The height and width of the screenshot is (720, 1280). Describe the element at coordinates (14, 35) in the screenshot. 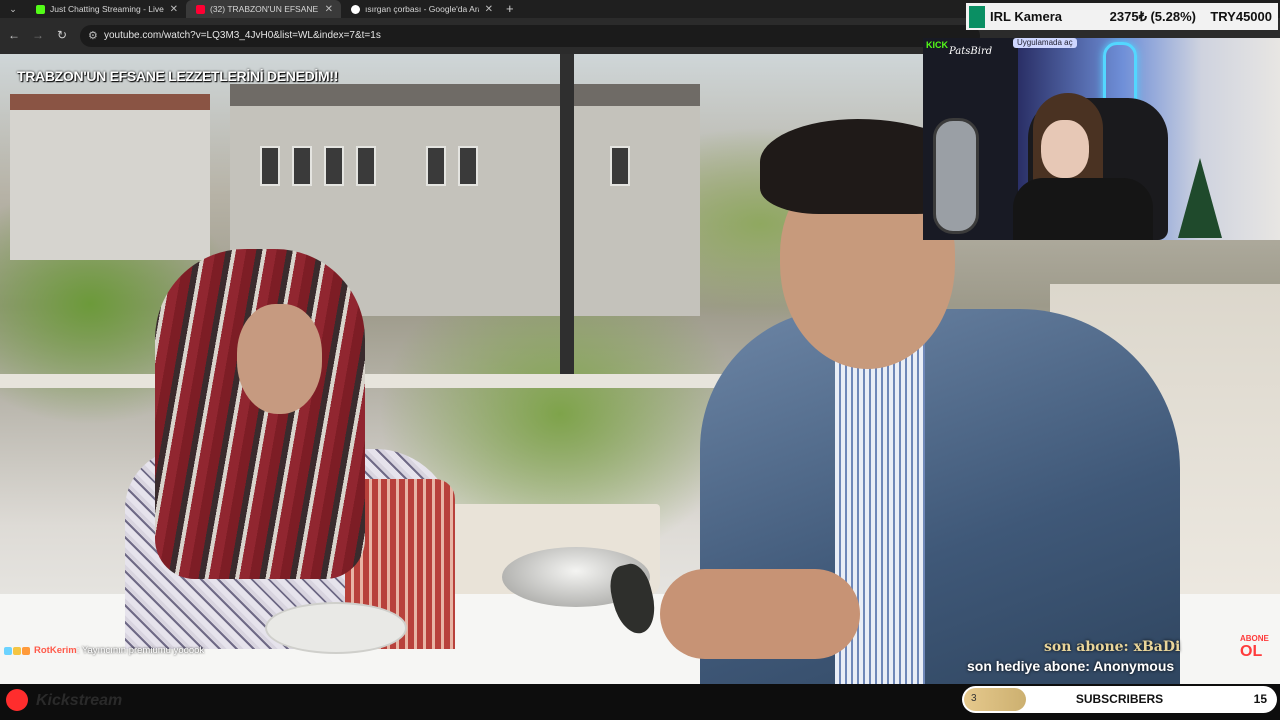

I see `back-icon: ←` at that location.